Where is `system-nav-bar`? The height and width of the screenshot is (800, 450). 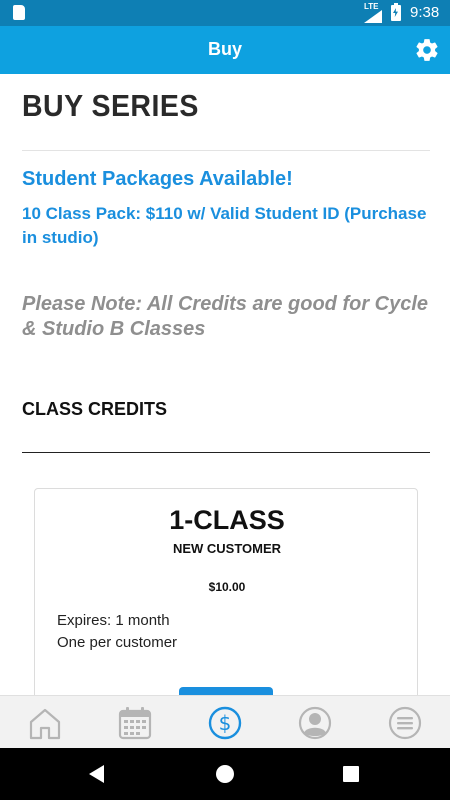
system-nav-bar is located at coordinates (225, 774).